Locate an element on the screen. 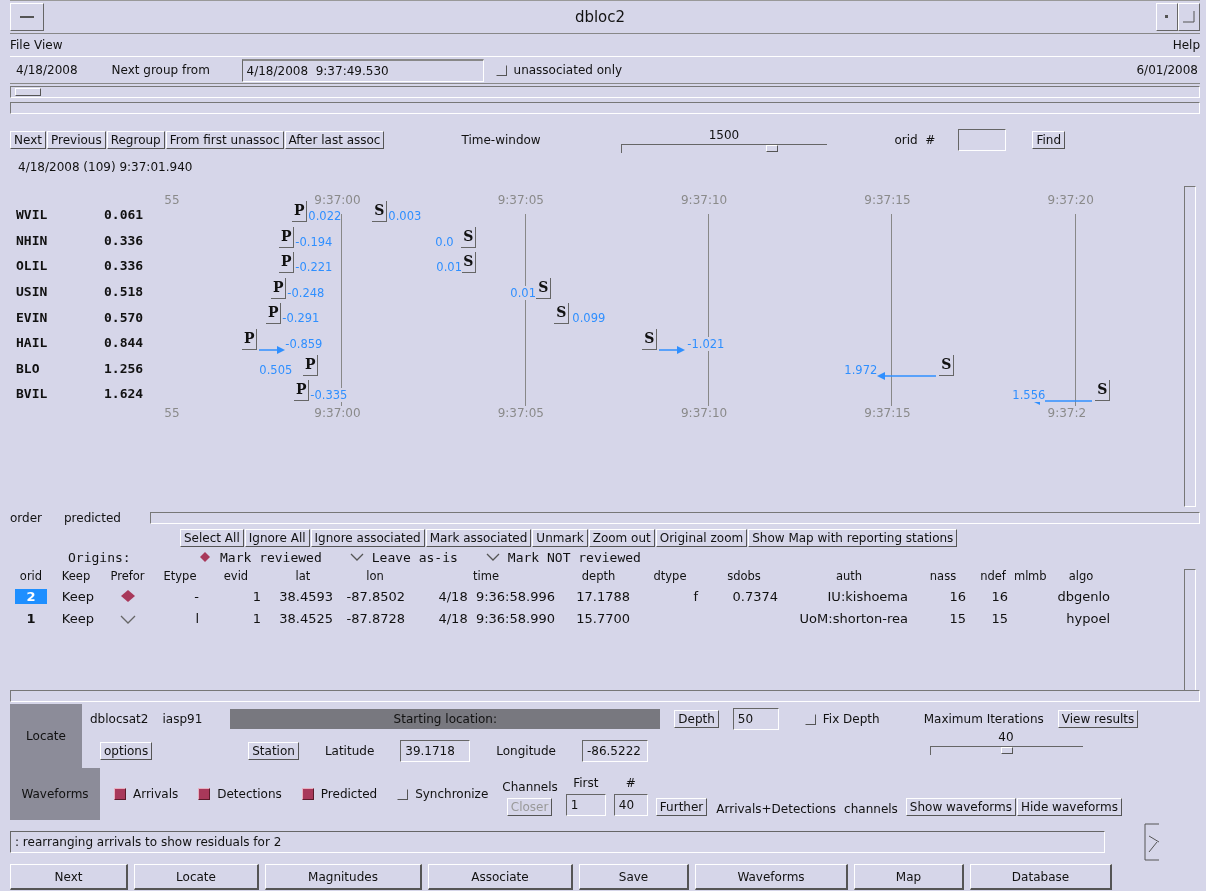  station-button: Station is located at coordinates (273, 751).